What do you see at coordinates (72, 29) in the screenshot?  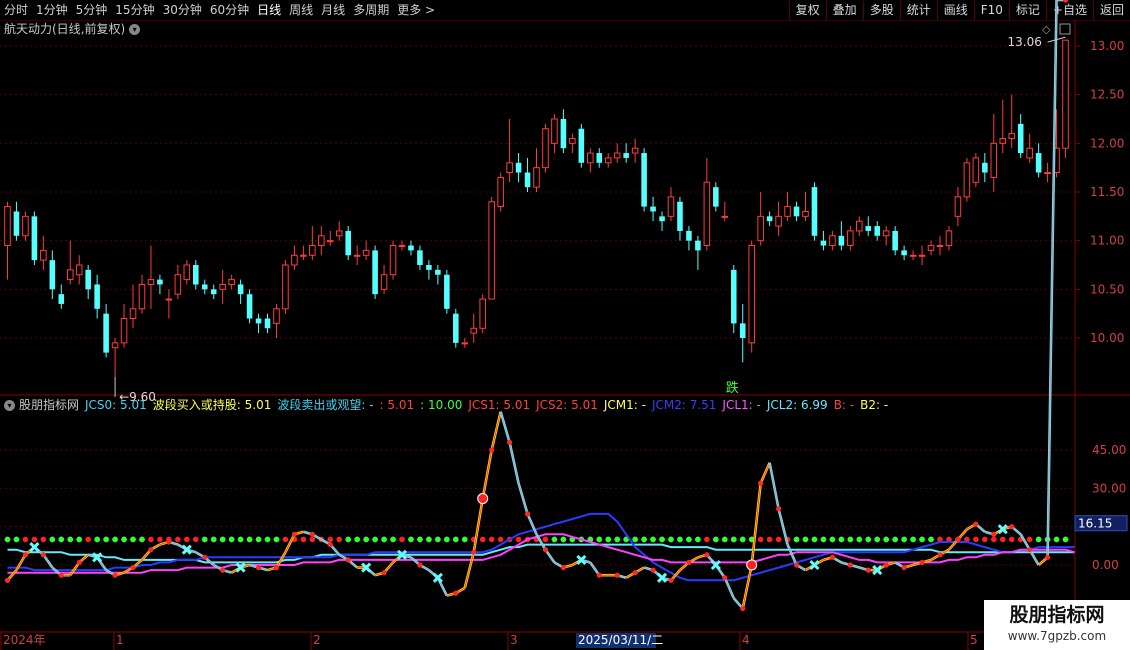 I see `chart-title: 航天动力(日线,前复权) ▾` at bounding box center [72, 29].